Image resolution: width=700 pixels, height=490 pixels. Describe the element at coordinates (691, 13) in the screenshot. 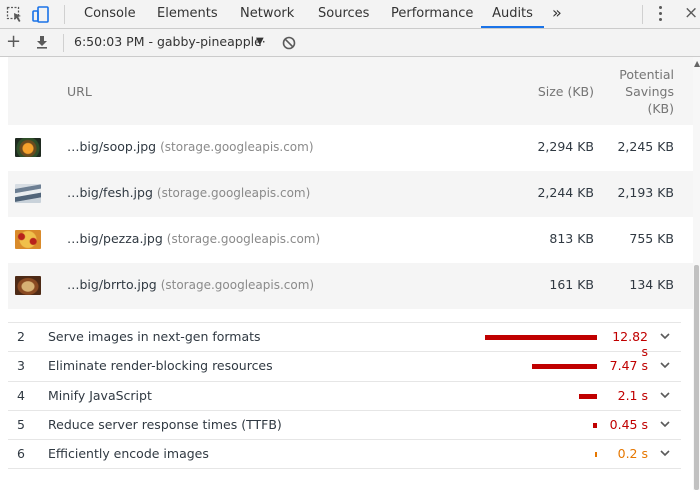

I see `close-icon: ×` at that location.